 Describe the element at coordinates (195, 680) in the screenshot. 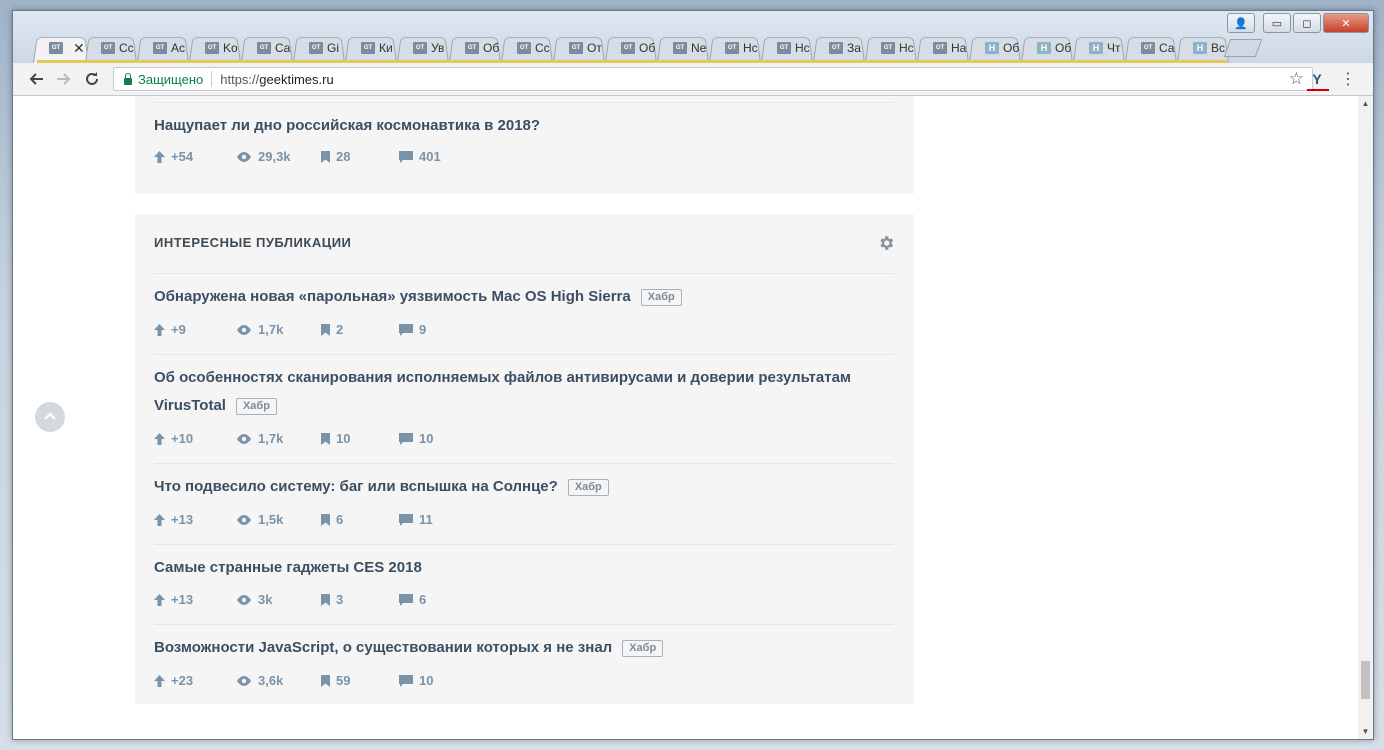

I see `rating: +23` at that location.